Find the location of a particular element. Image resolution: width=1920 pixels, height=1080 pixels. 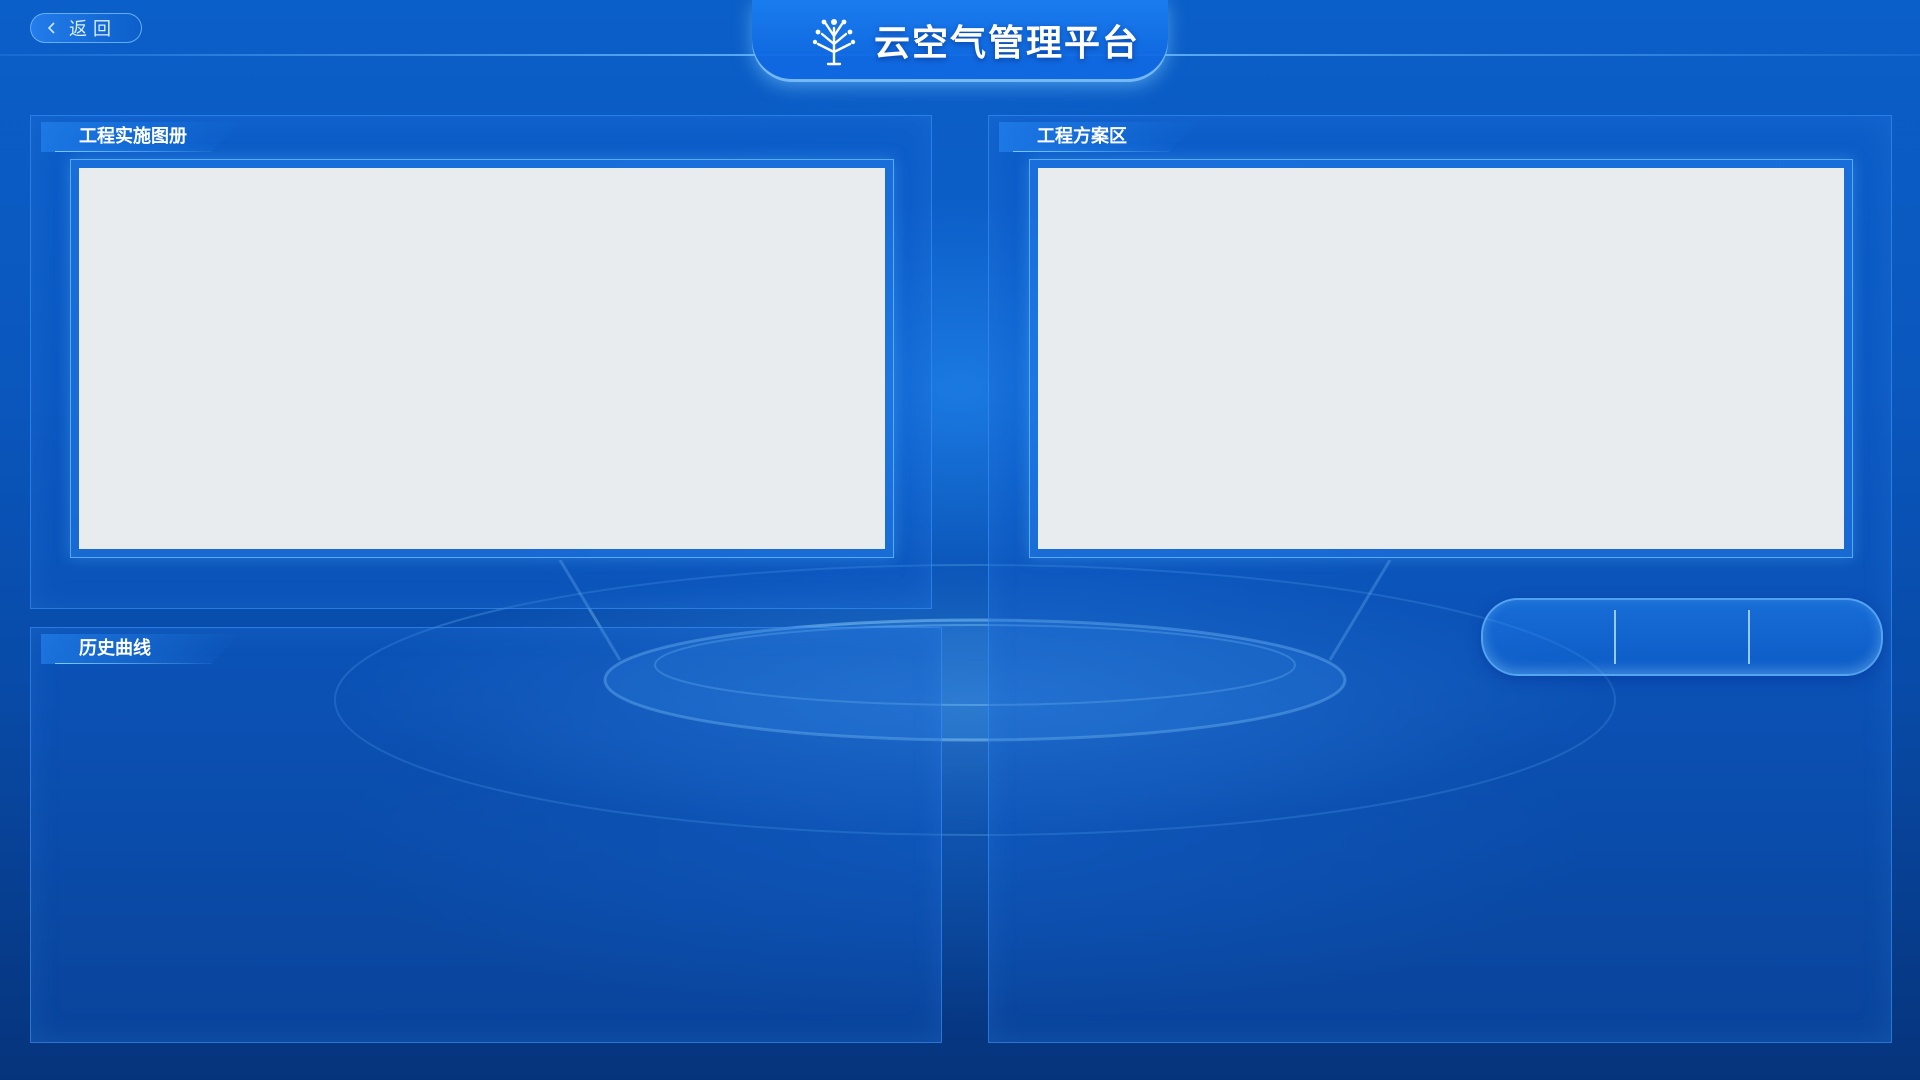

plans-image-placeholder is located at coordinates (1441, 358).